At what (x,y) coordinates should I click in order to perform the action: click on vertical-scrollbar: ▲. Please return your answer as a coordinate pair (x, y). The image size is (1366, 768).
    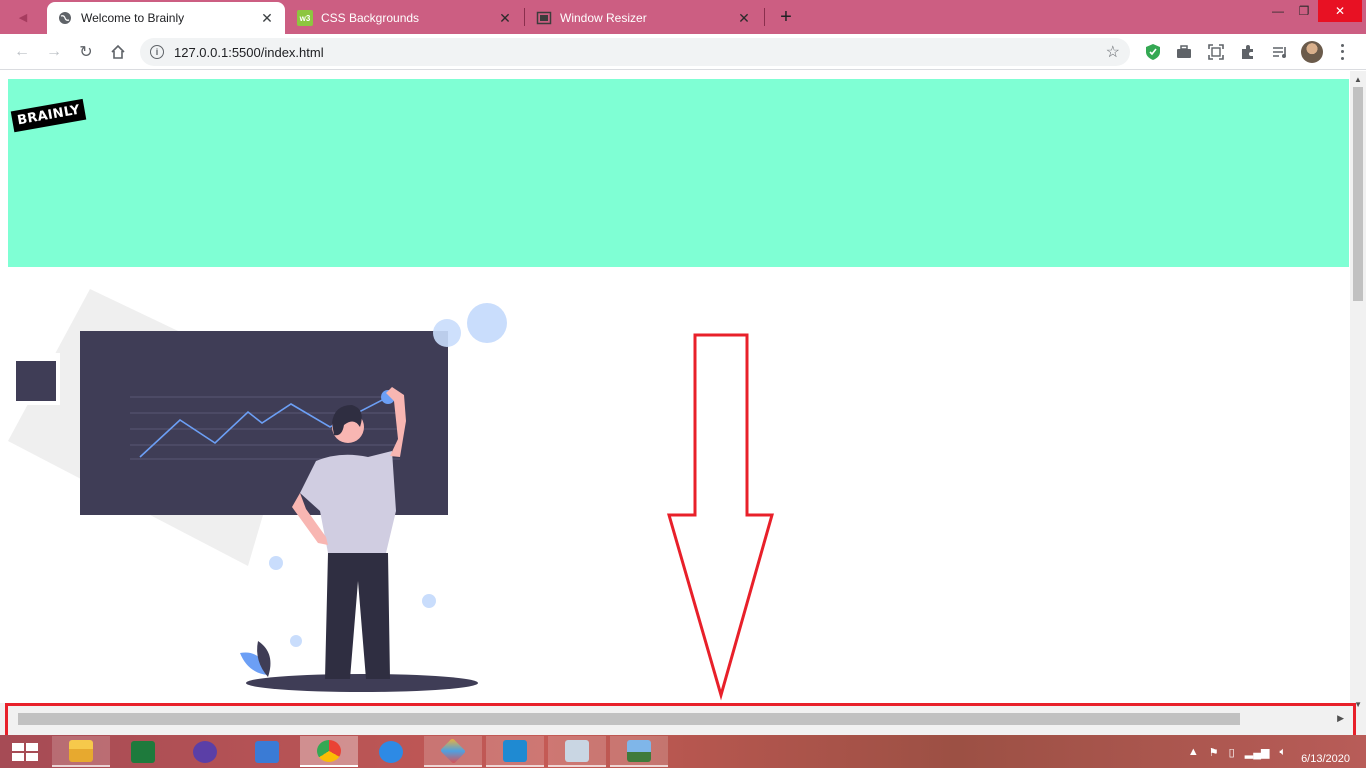
    Looking at the image, I should click on (1358, 387).